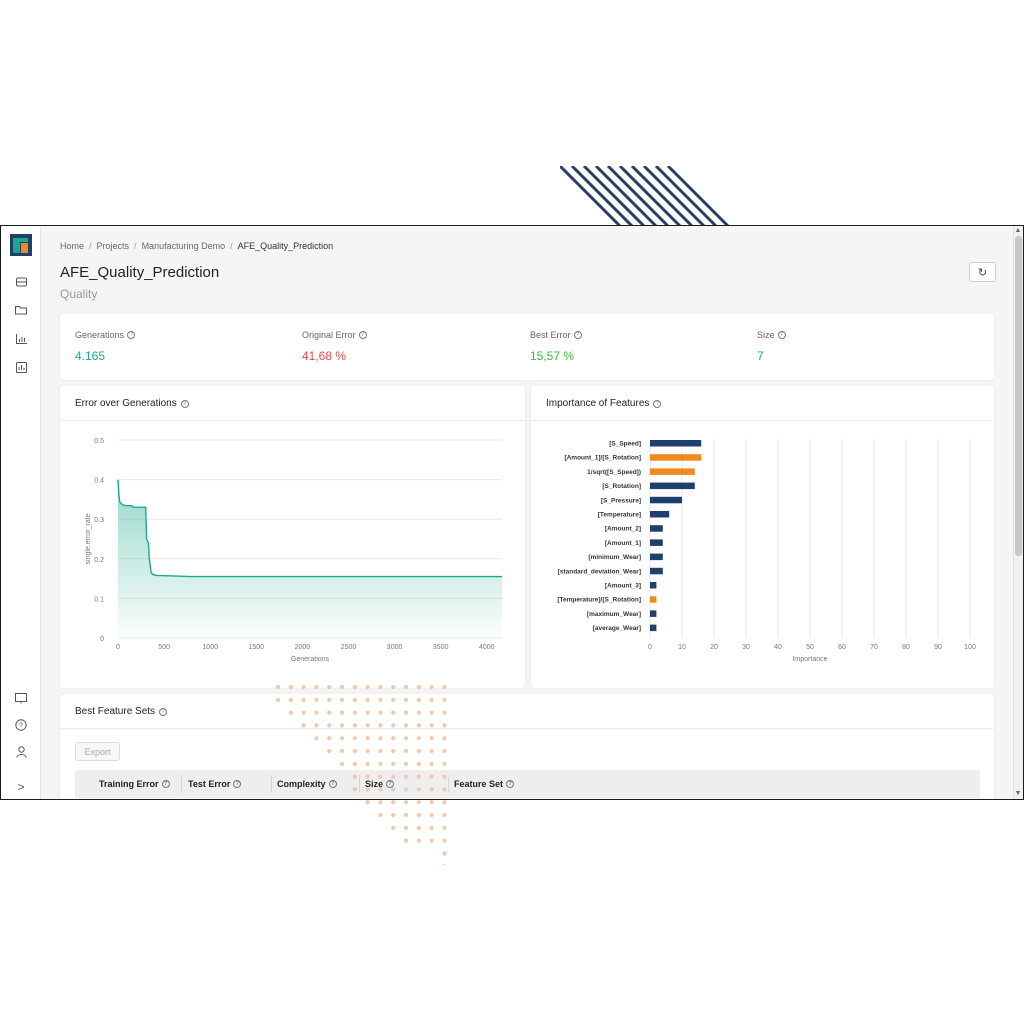 The width and height of the screenshot is (1024, 1024). What do you see at coordinates (714, 647) in the screenshot?
I see `x-tick-label: 20` at bounding box center [714, 647].